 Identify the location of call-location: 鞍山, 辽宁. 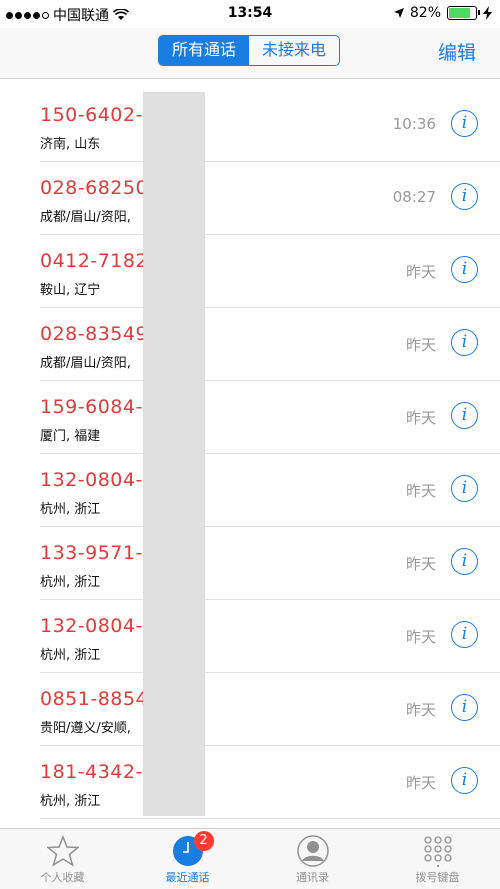
(70, 290).